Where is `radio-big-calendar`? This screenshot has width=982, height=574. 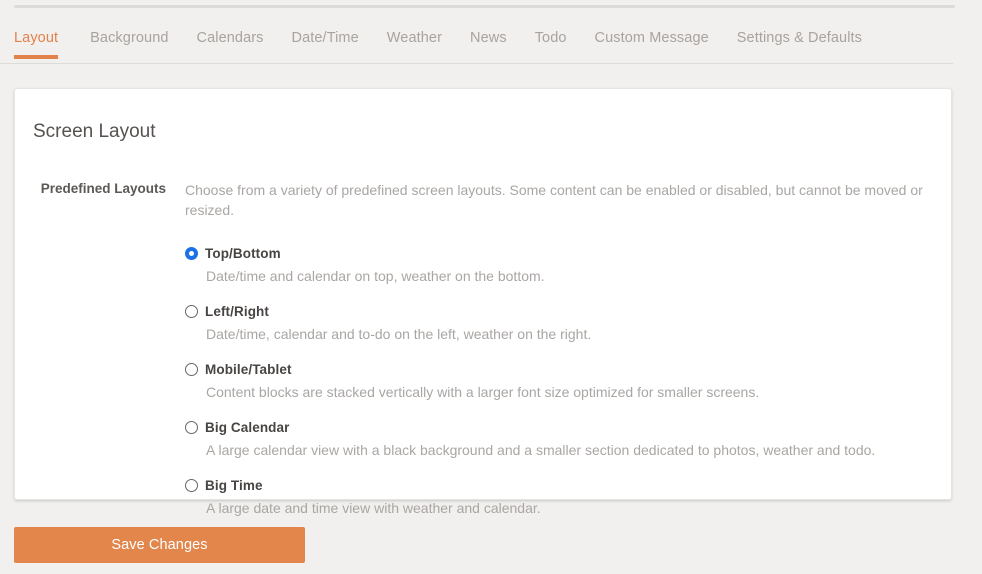 radio-big-calendar is located at coordinates (191, 428).